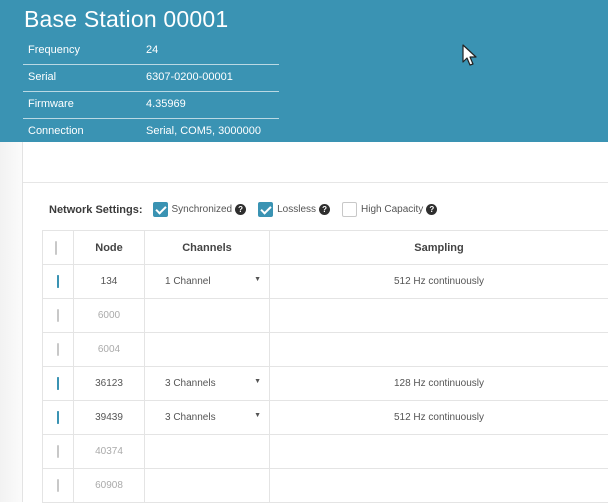  I want to click on channels-cell: 1 Channel ▼, so click(207, 282).